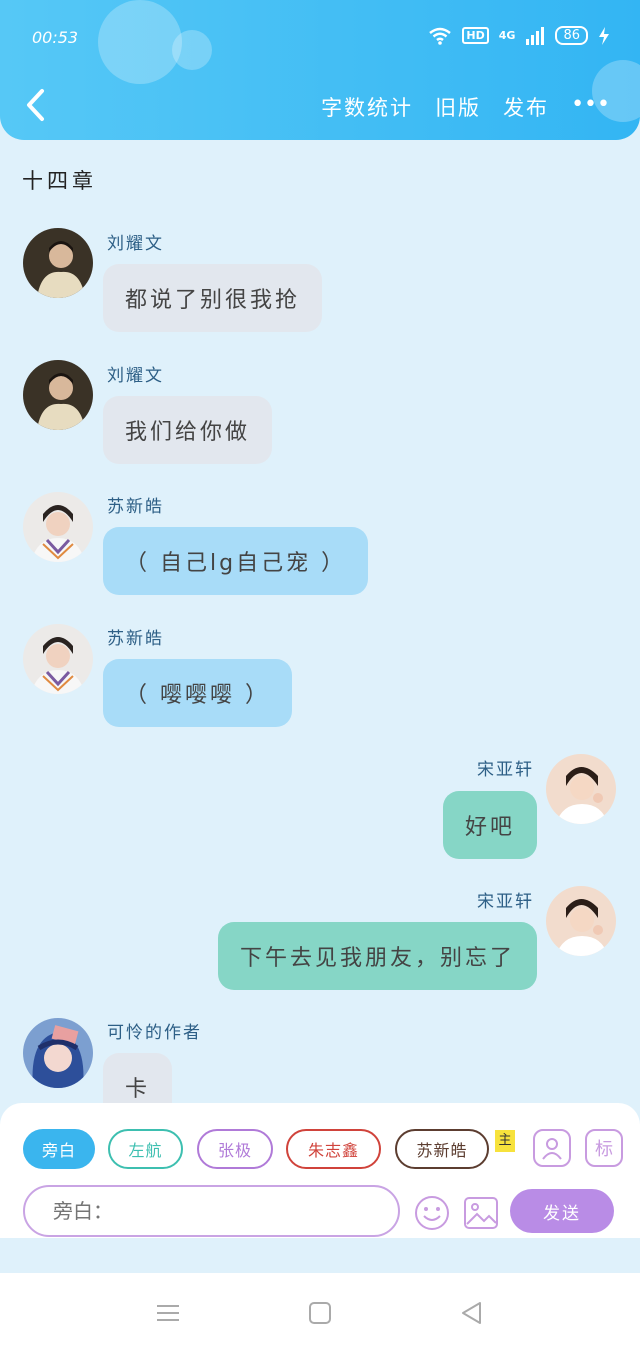 The height and width of the screenshot is (1351, 640). What do you see at coordinates (604, 1148) in the screenshot?
I see `tag-button: 标` at bounding box center [604, 1148].